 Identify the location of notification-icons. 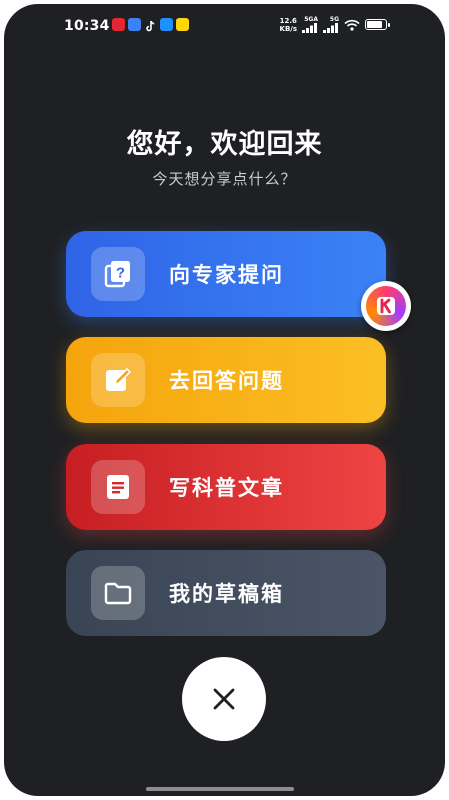
(150, 25).